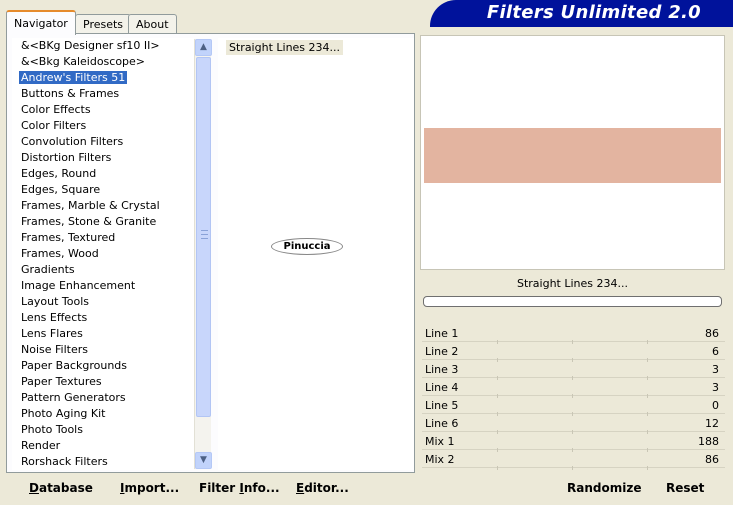  What do you see at coordinates (73, 397) in the screenshot?
I see `category-label: Pattern Generators` at bounding box center [73, 397].